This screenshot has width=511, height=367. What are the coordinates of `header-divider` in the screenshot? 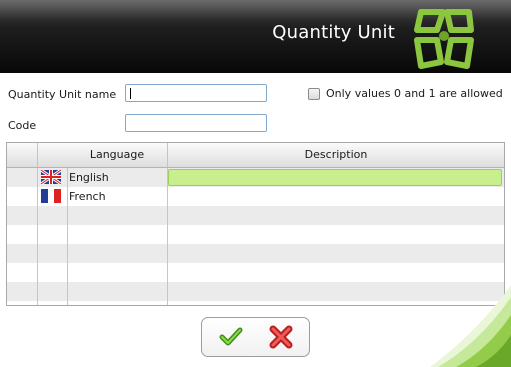 It's located at (37, 155).